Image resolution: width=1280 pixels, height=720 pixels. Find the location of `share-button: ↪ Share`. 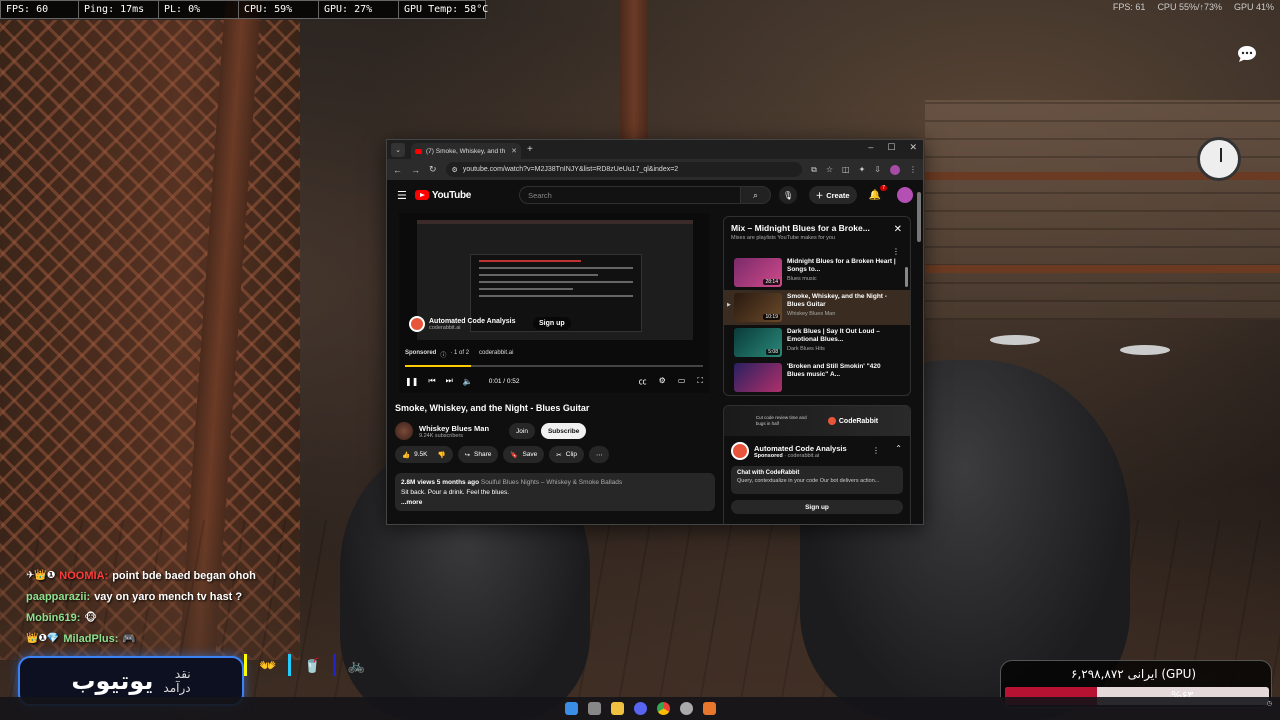

share-button: ↪ Share is located at coordinates (478, 454).